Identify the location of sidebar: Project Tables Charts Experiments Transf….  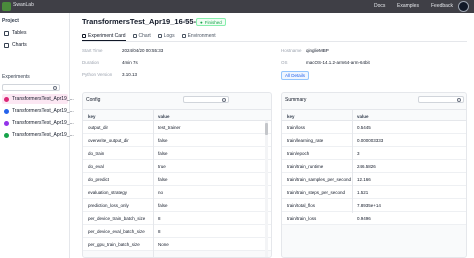
(37, 135).